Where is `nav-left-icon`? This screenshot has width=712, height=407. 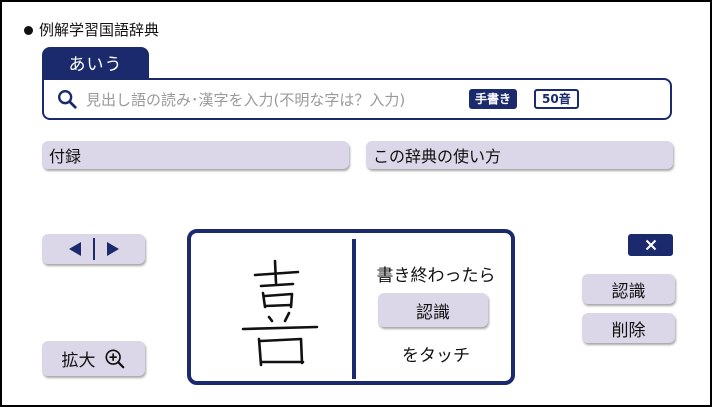
nav-left-icon is located at coordinates (74, 249).